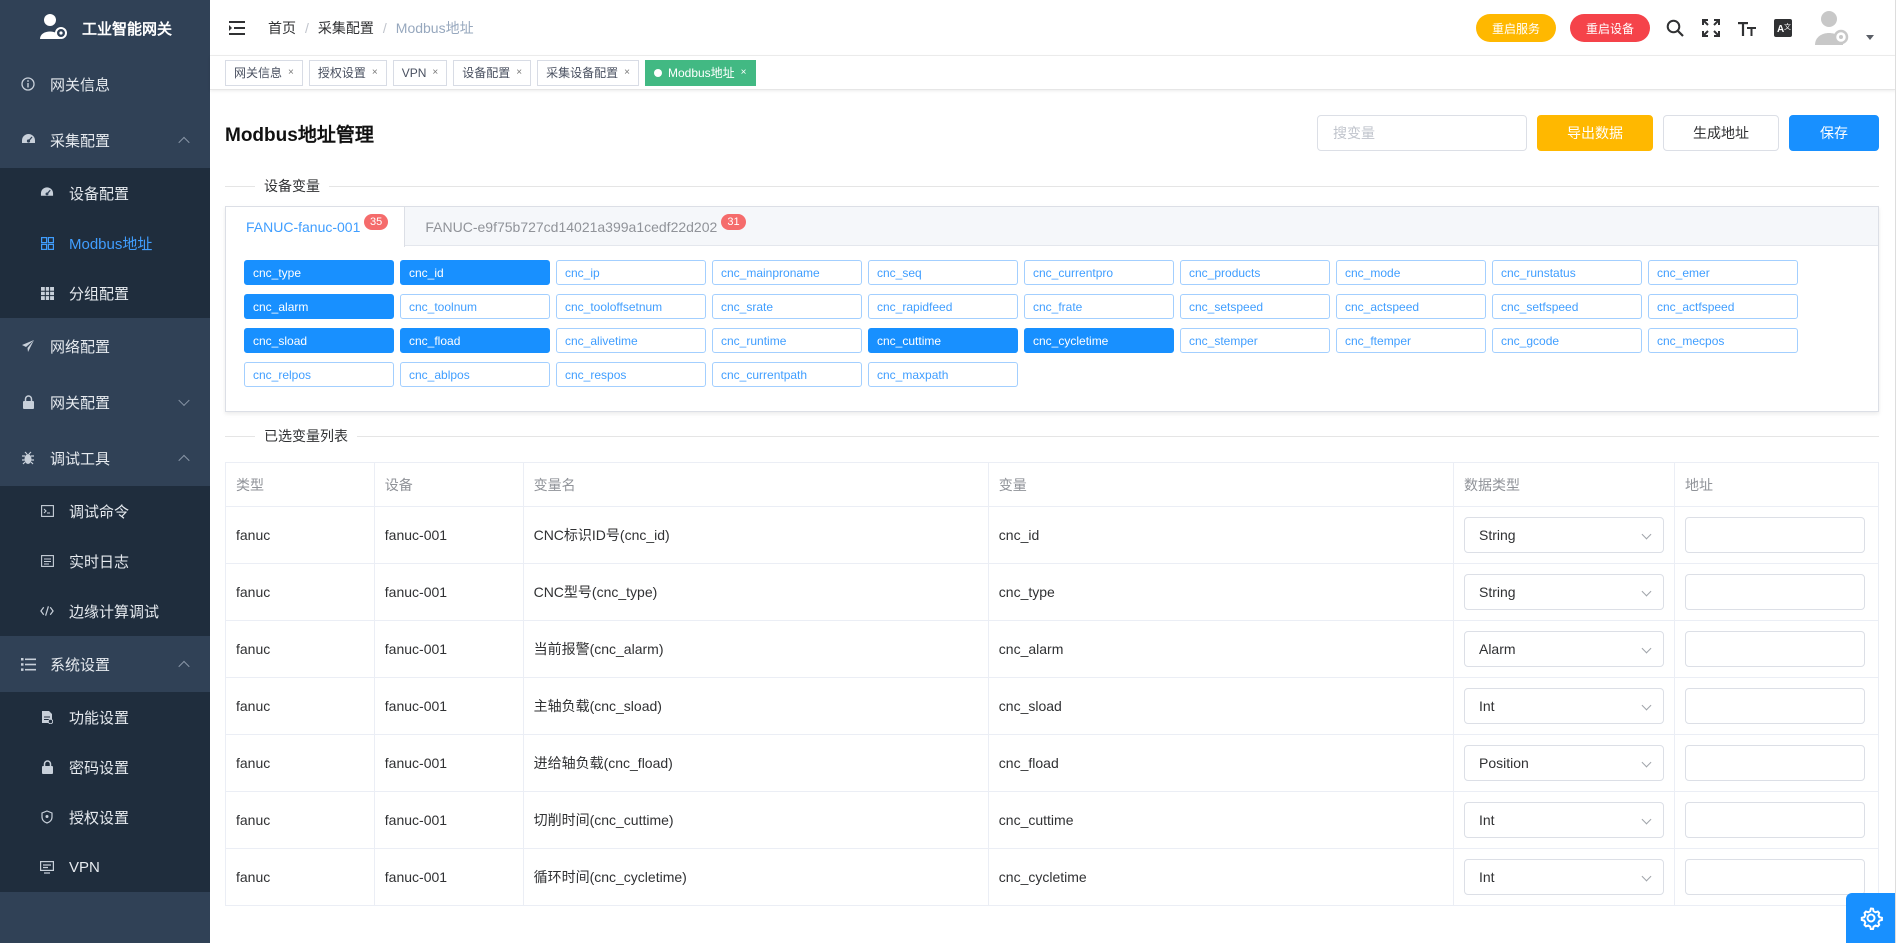 This screenshot has height=943, width=1896. What do you see at coordinates (1422, 133) in the screenshot?
I see `search-input` at bounding box center [1422, 133].